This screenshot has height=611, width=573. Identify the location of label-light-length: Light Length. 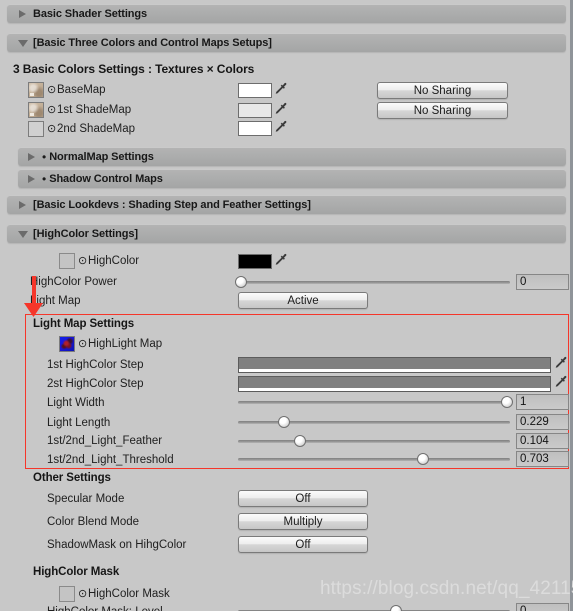
(79, 423).